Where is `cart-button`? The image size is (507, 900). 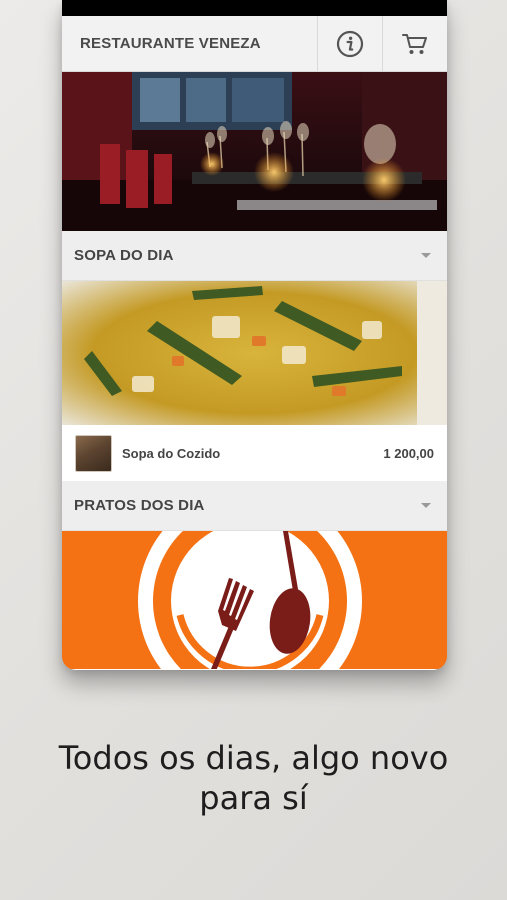
cart-button is located at coordinates (414, 43).